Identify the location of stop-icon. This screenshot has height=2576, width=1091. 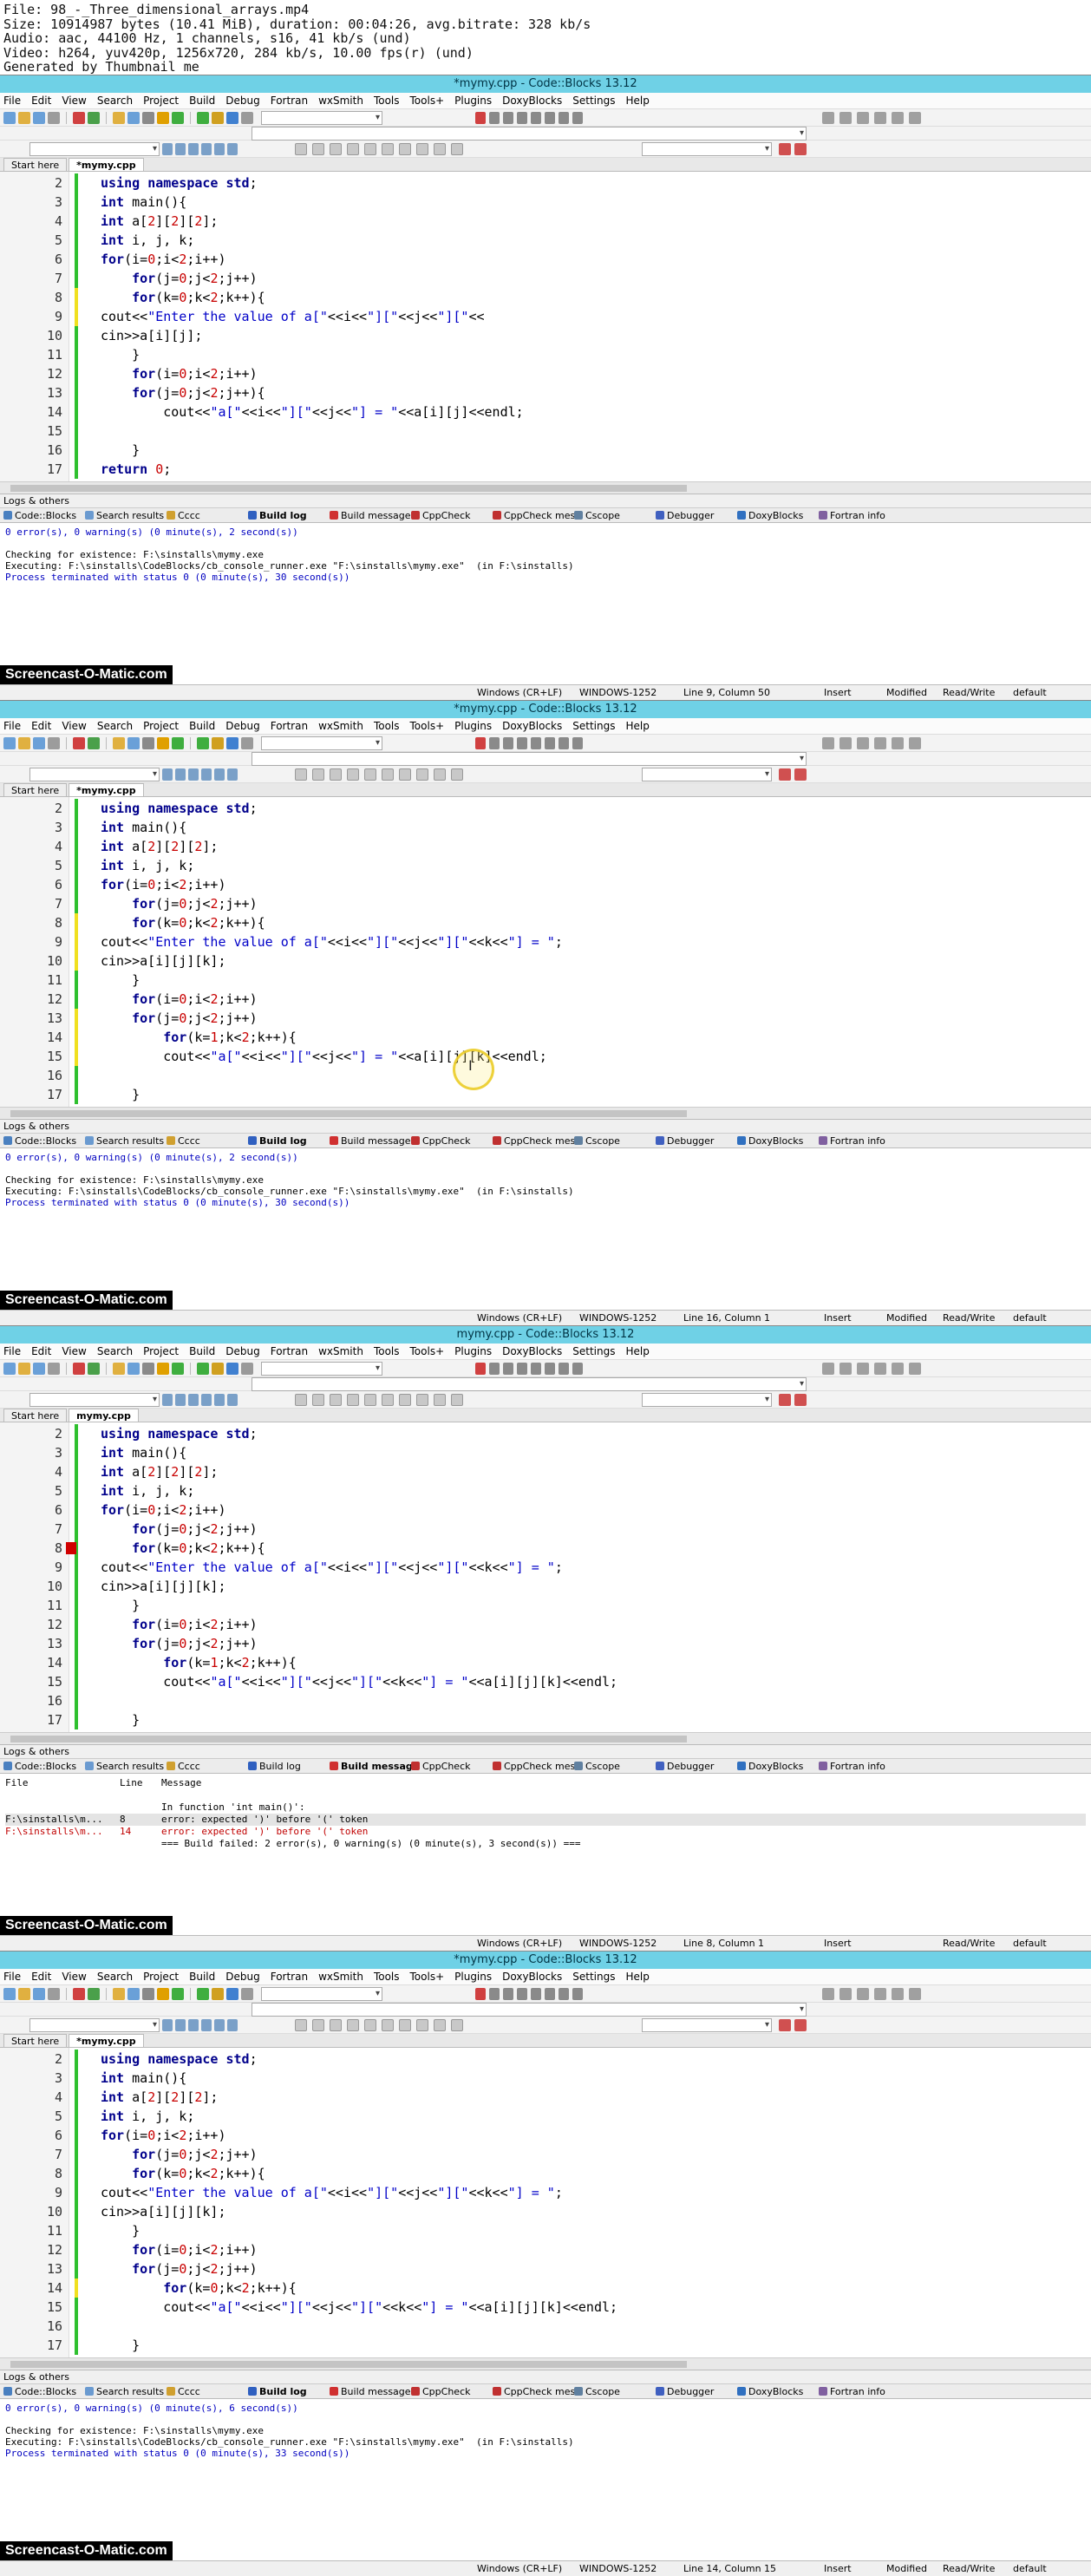
(577, 742).